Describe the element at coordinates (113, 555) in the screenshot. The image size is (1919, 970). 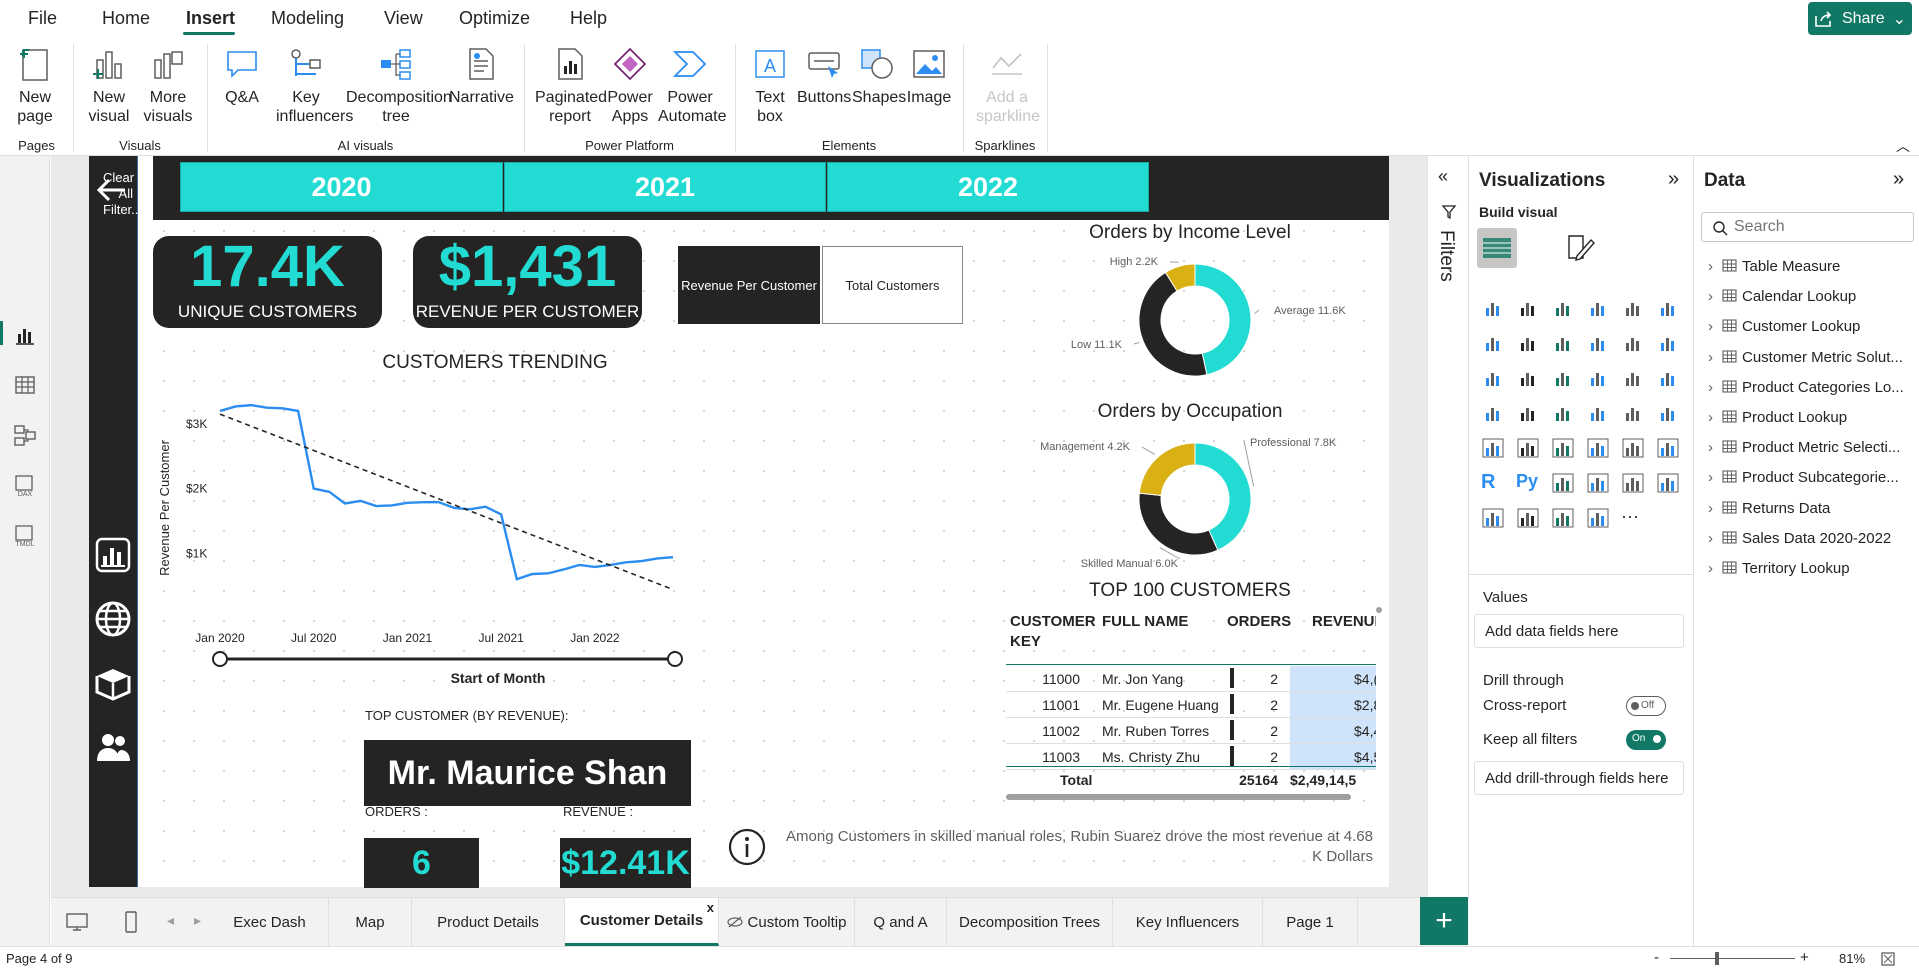
I see `dashboard-nav-icon` at that location.